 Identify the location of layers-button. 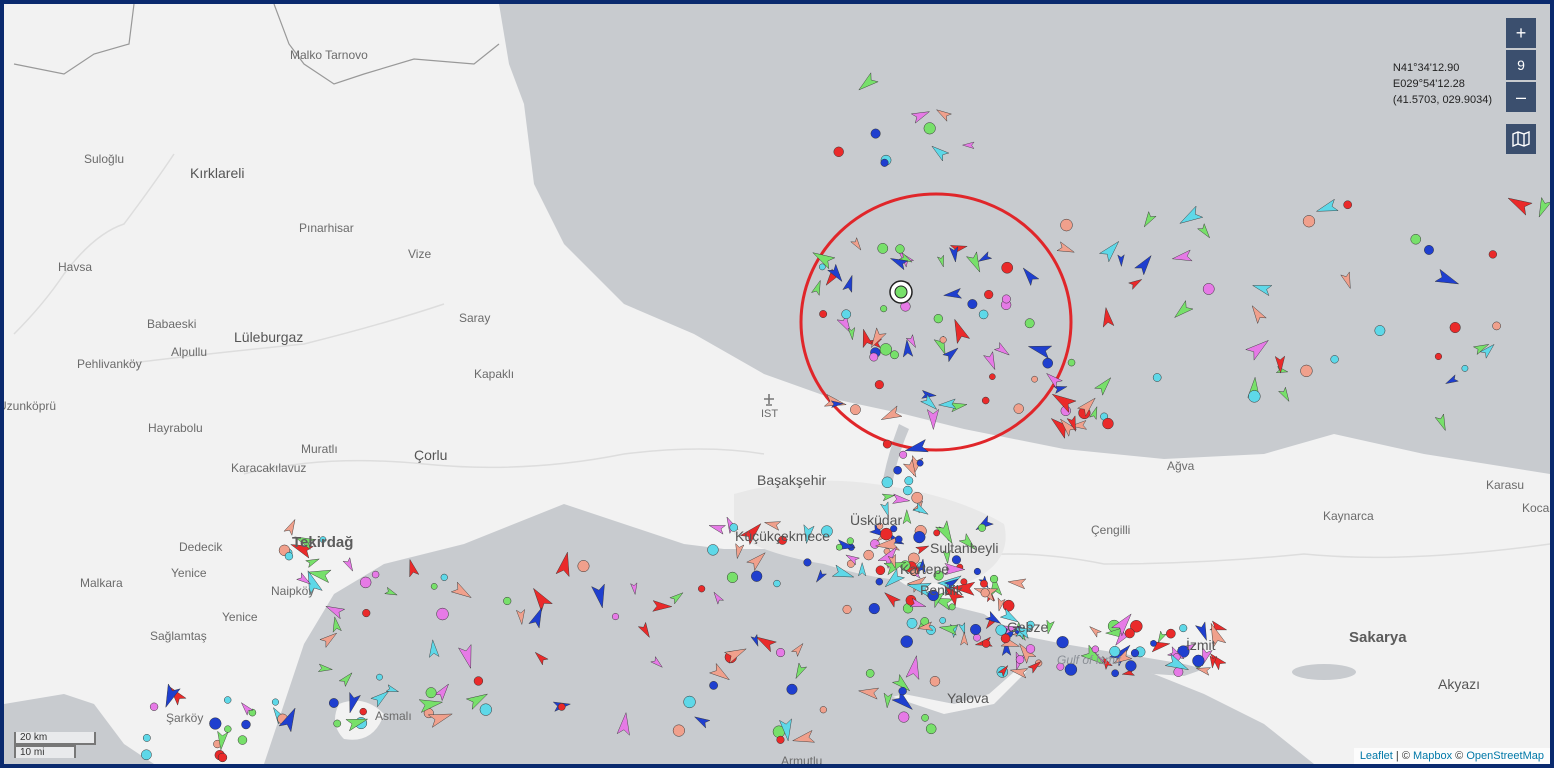
(1521, 139).